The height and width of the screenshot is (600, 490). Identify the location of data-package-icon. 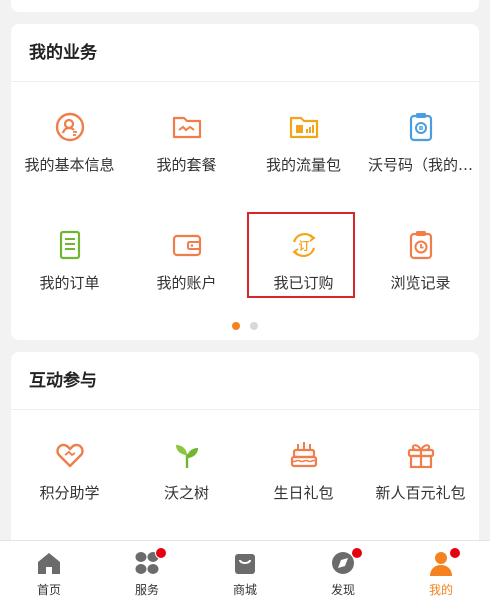
(304, 127).